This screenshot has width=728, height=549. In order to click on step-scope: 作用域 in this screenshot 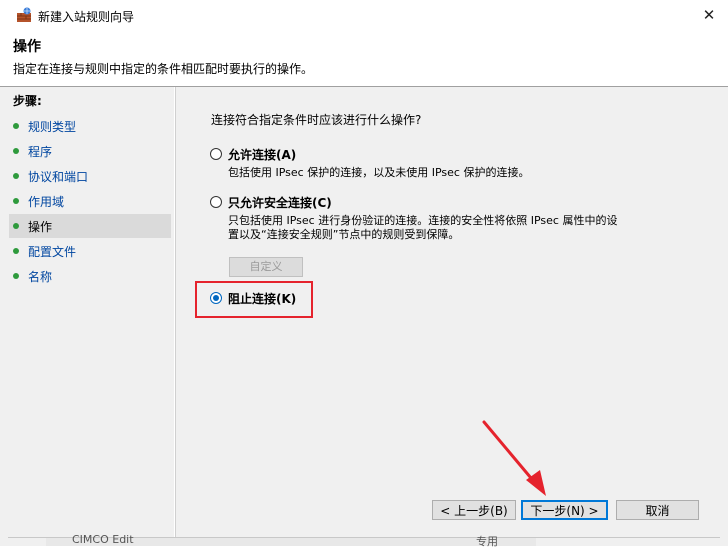, I will do `click(90, 201)`.